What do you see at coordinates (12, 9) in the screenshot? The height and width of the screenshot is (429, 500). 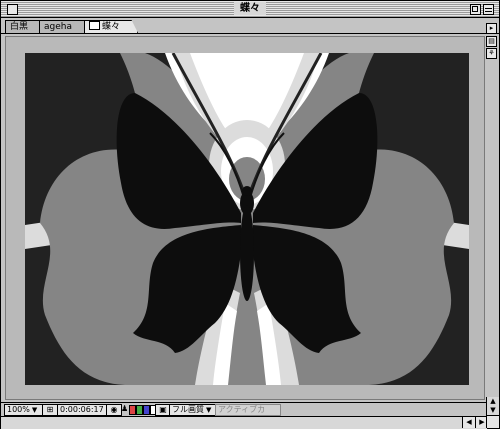 I see `close-box` at bounding box center [12, 9].